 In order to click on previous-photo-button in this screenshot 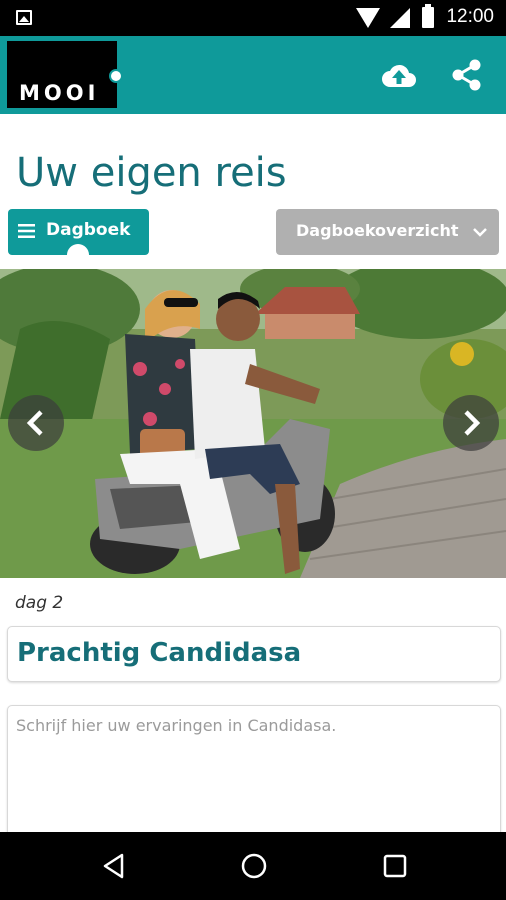, I will do `click(36, 423)`.